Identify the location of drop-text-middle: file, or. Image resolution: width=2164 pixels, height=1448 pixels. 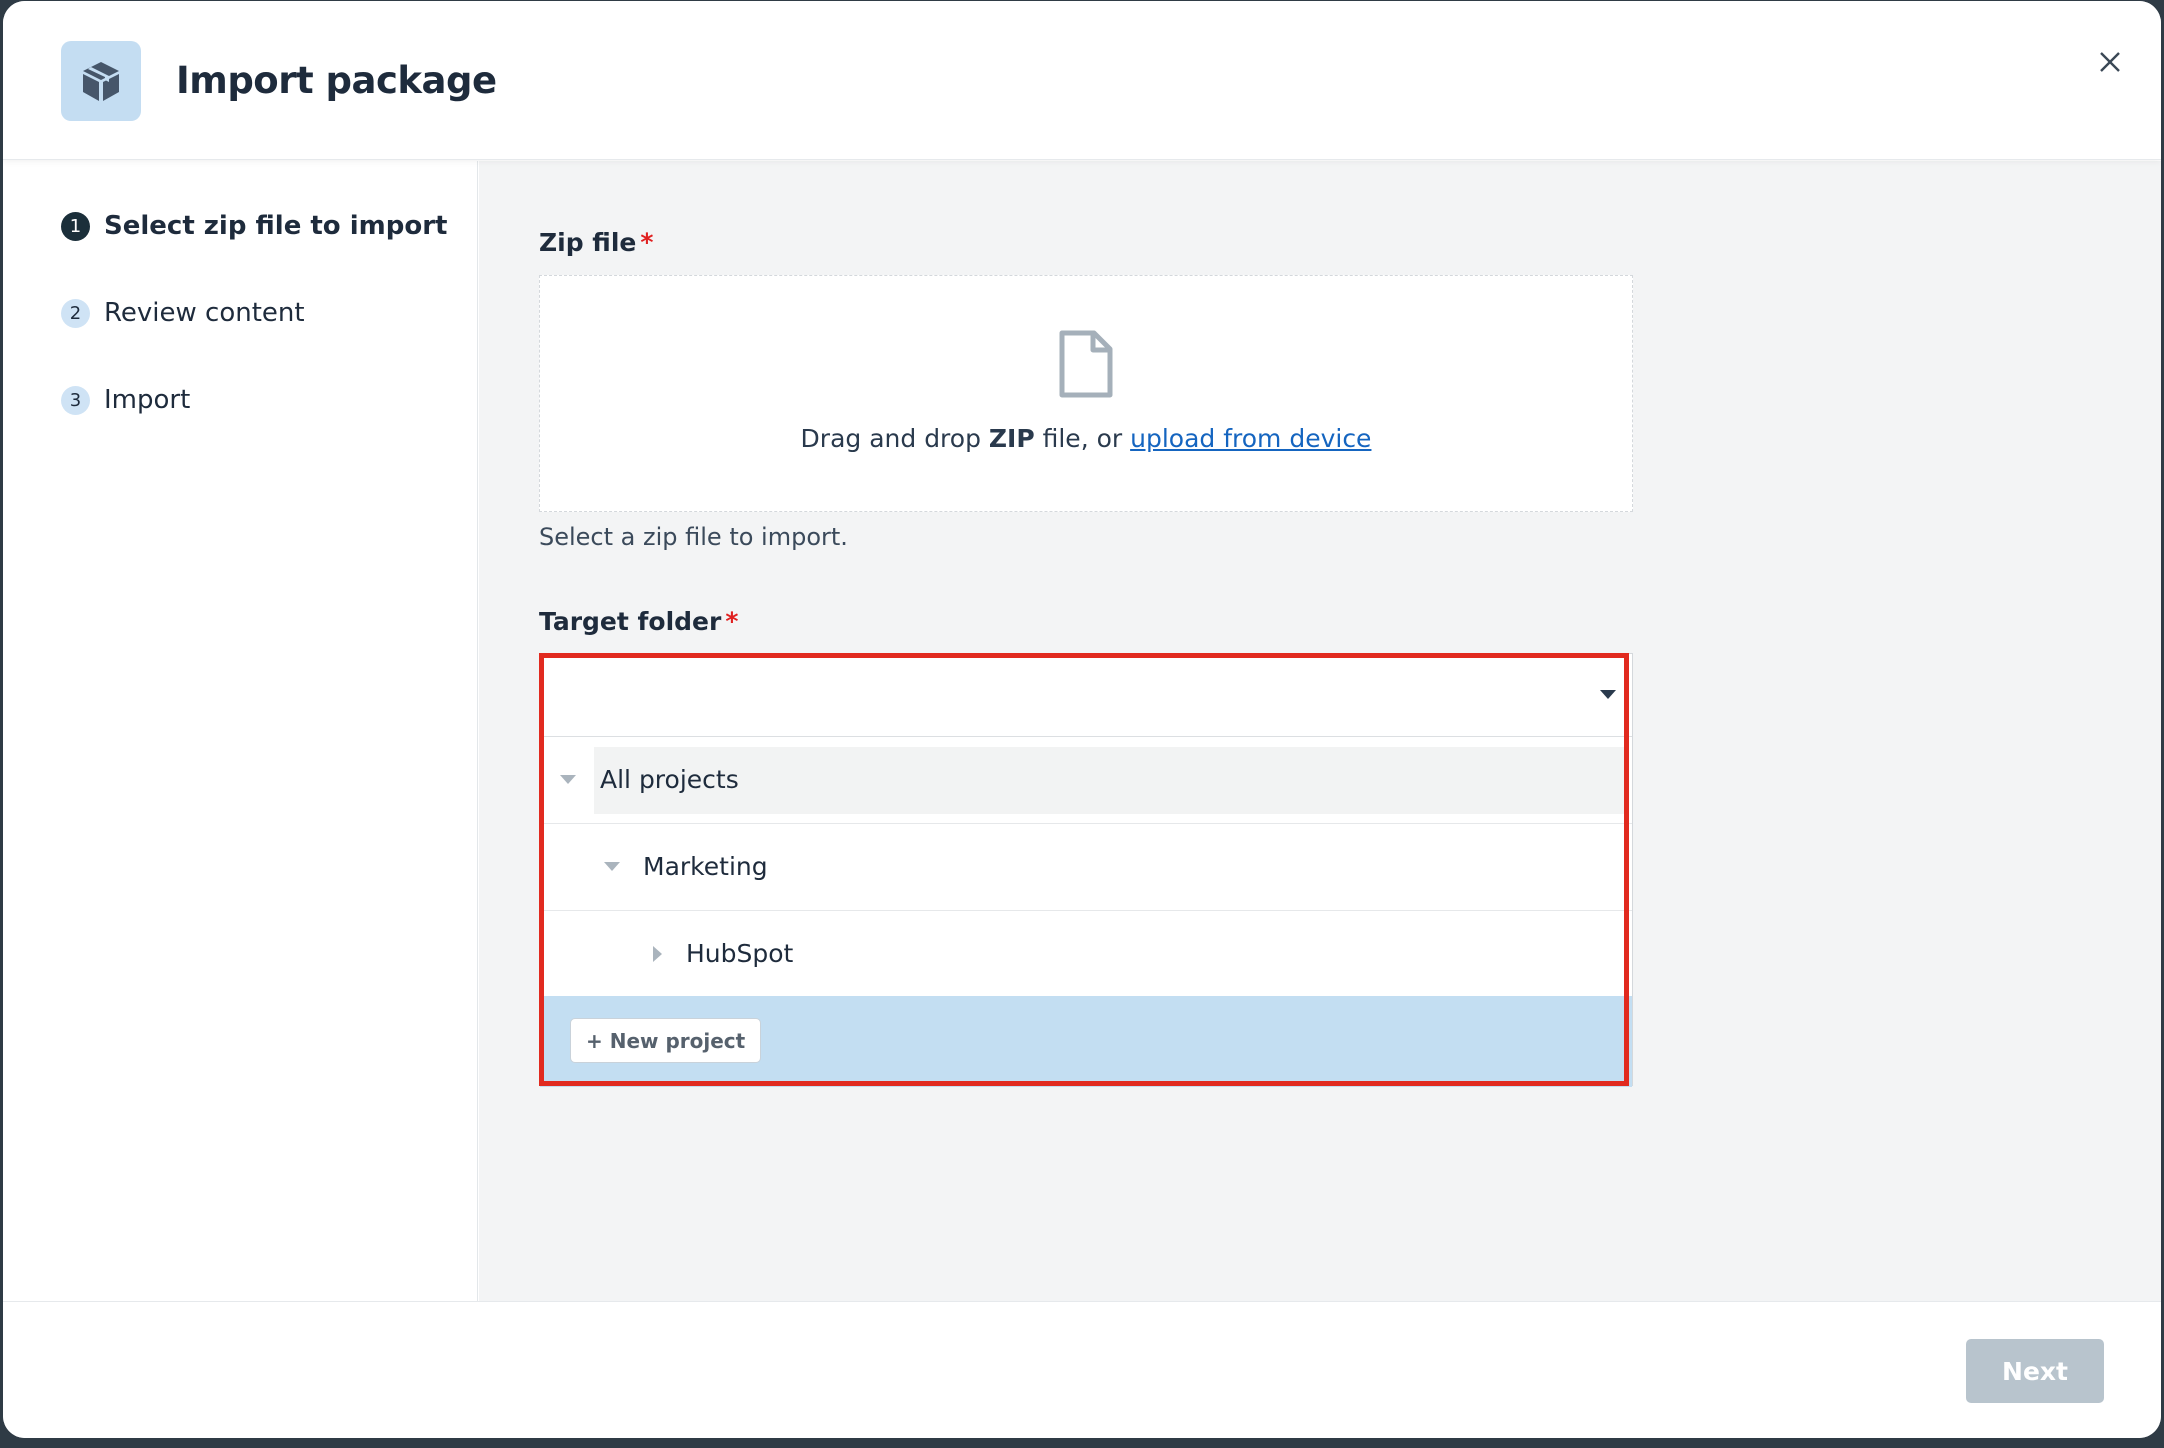
(1082, 438).